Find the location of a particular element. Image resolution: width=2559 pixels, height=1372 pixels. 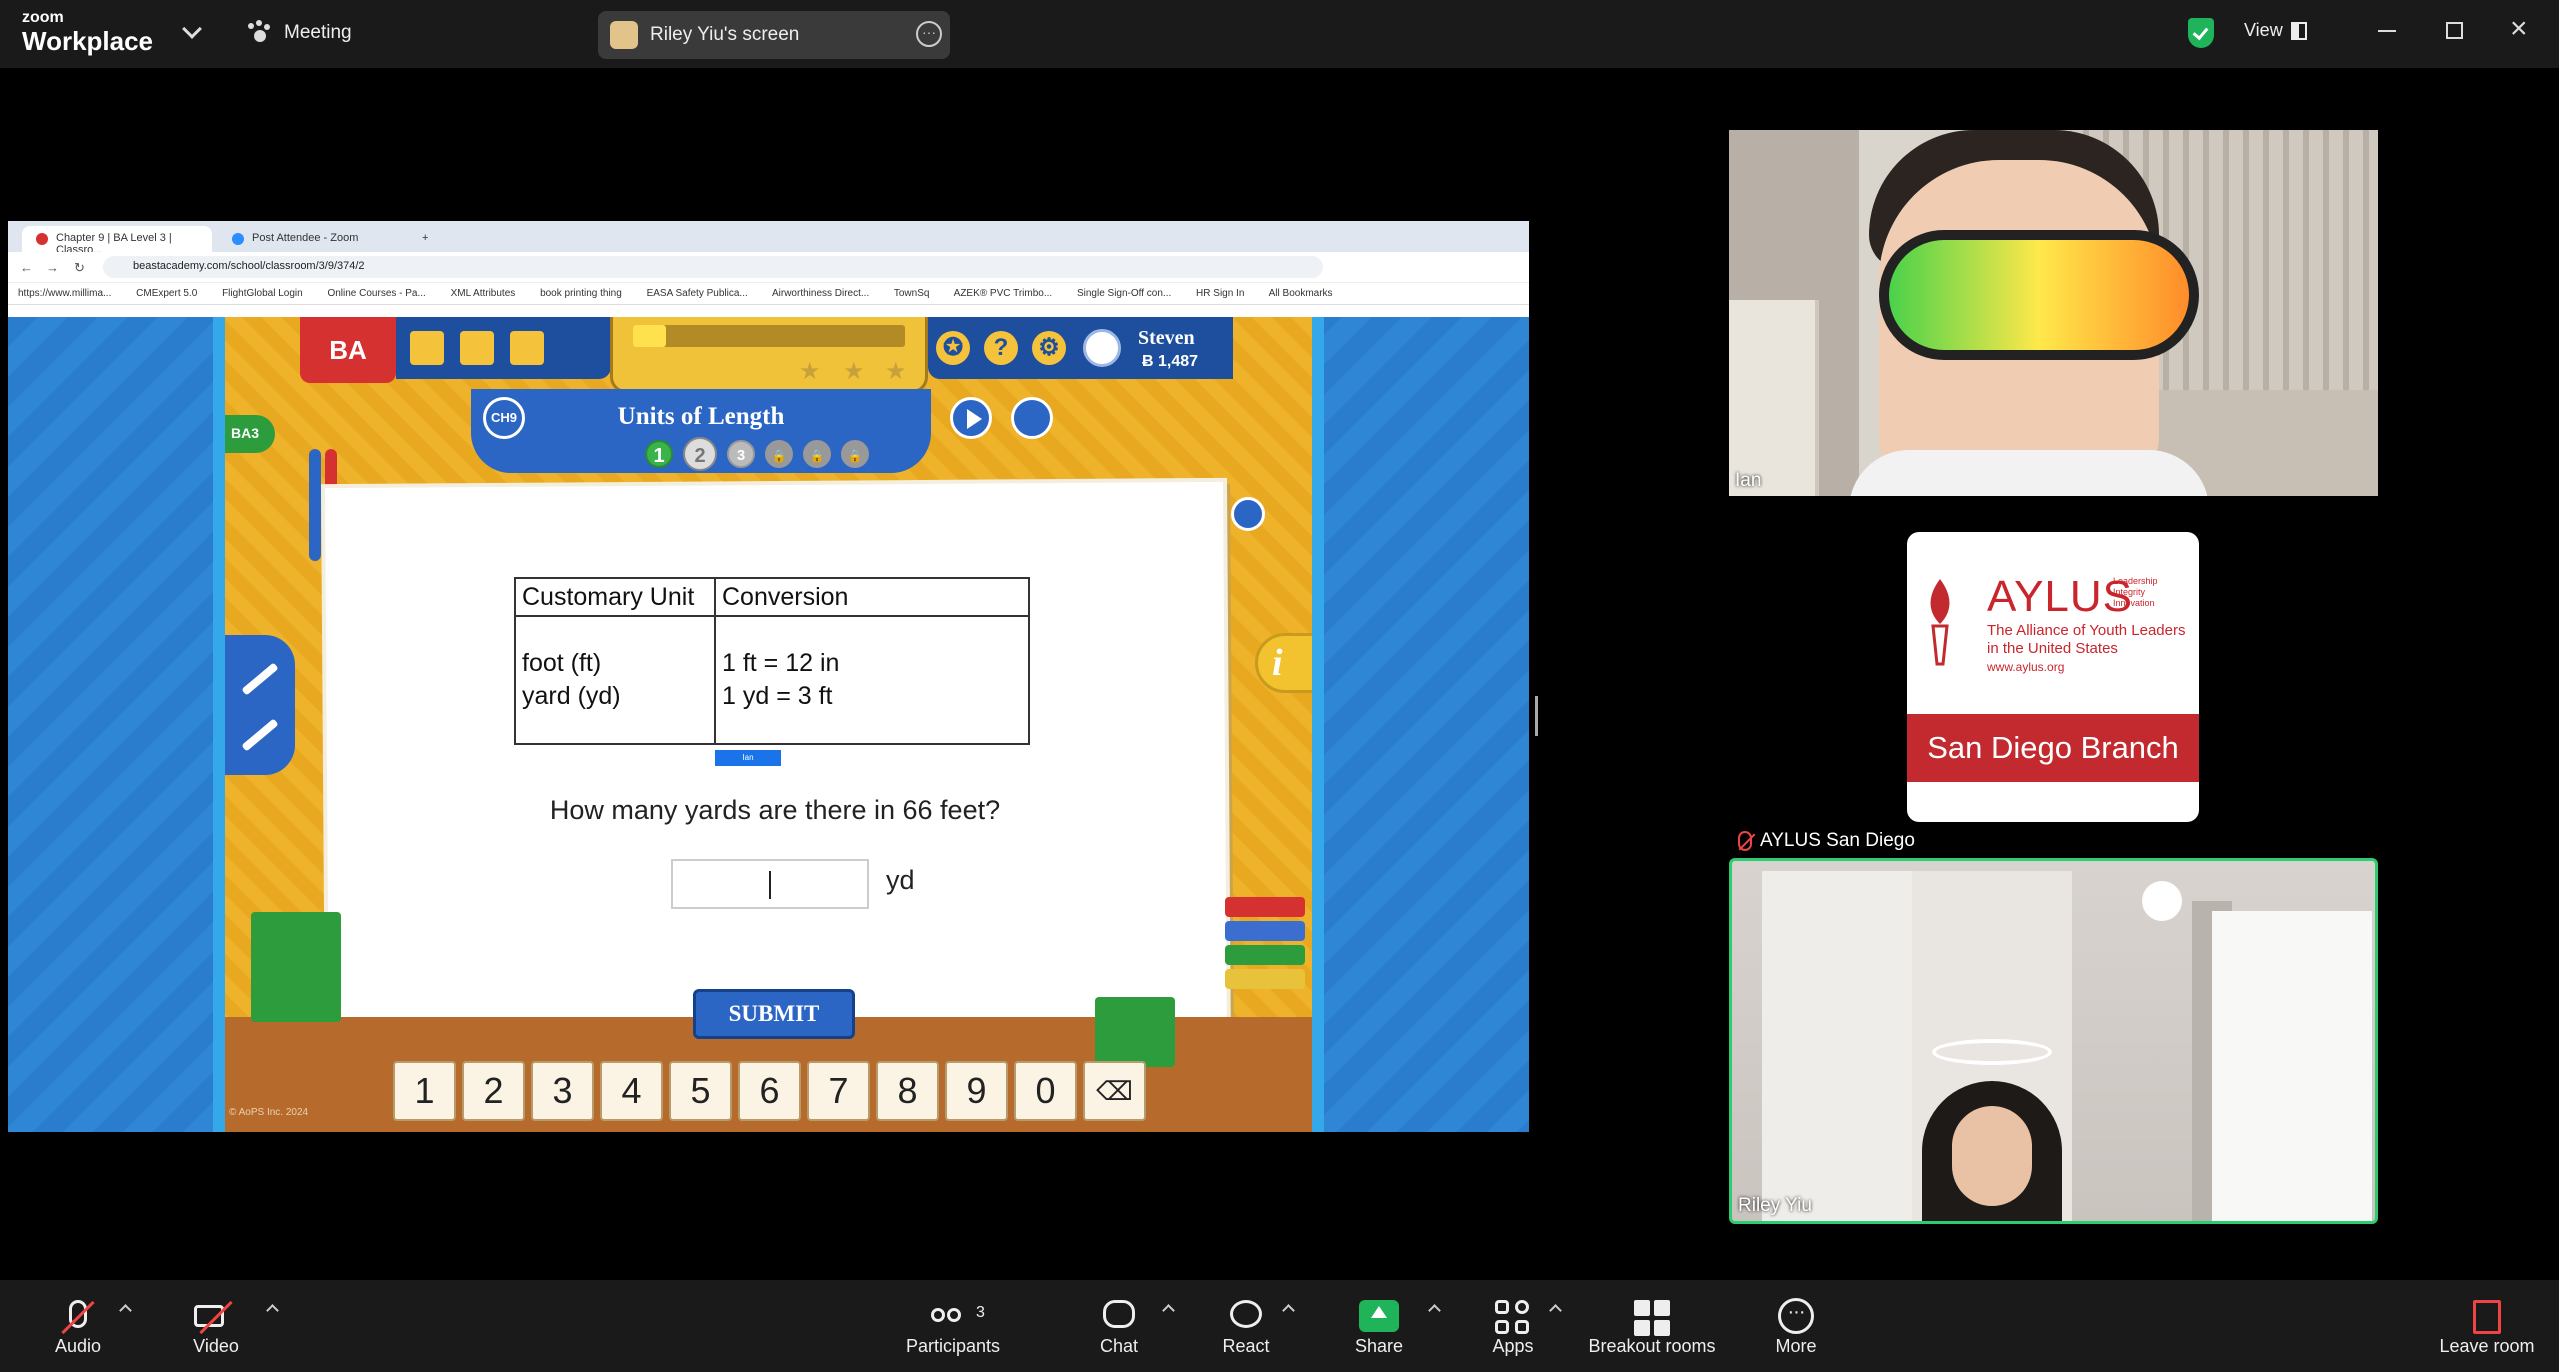

conversions-column: 1 ft = 12 in 1 yd = 3 ft is located at coordinates (872, 680).